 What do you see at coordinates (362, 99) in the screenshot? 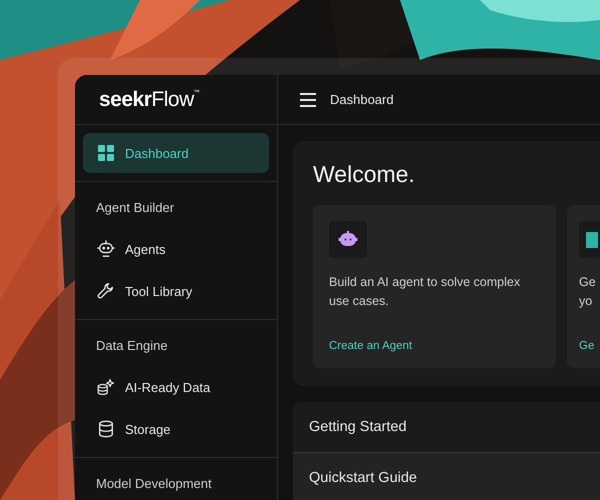
I see `page-title: Dashboard` at bounding box center [362, 99].